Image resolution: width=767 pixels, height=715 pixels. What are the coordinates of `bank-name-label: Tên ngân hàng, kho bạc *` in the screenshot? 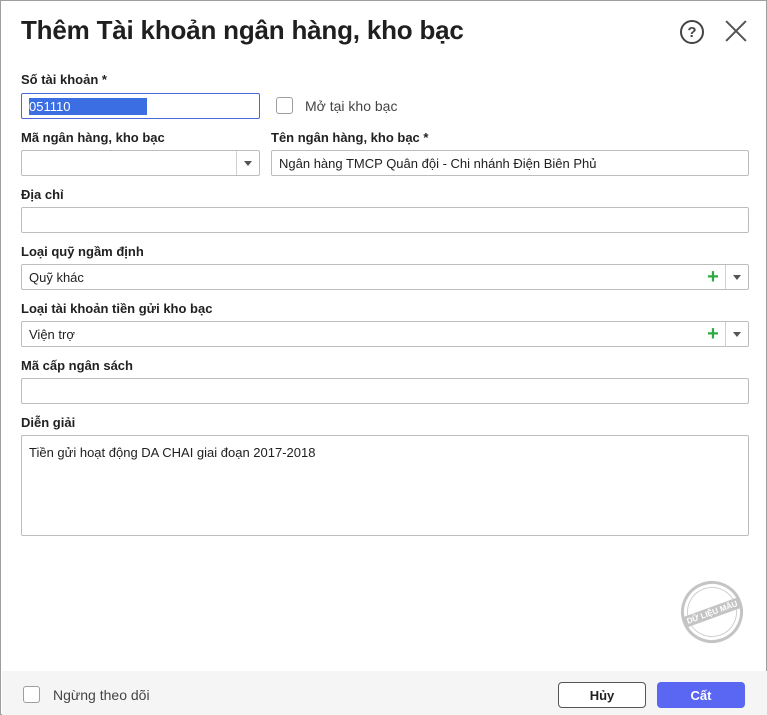 It's located at (350, 137).